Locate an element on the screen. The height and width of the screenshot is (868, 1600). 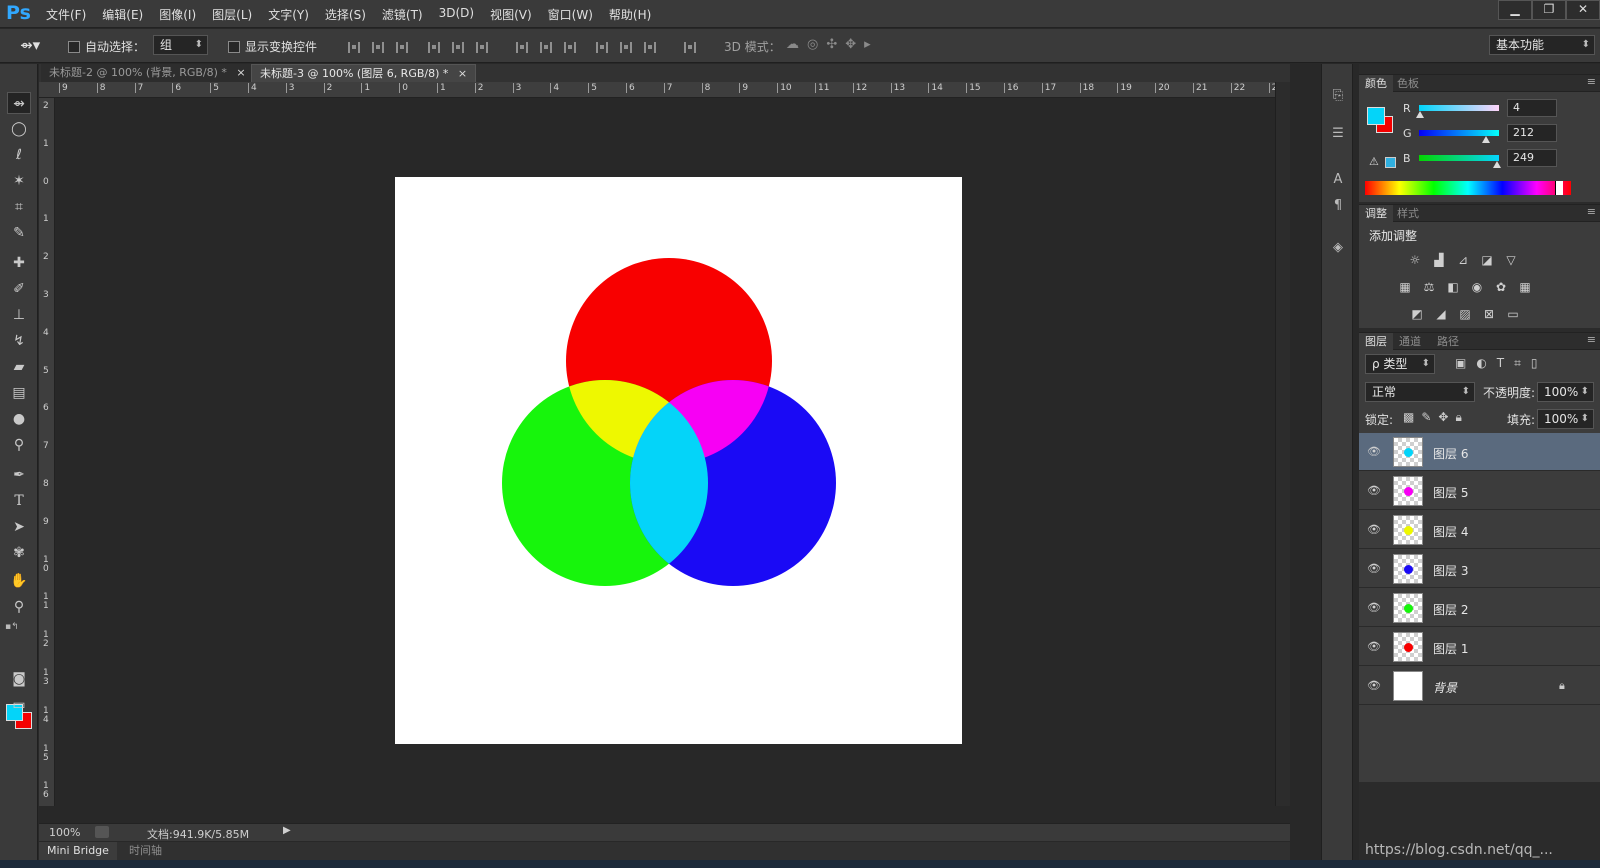
default-colors-icon: ▪↰ is located at coordinates (12, 627).